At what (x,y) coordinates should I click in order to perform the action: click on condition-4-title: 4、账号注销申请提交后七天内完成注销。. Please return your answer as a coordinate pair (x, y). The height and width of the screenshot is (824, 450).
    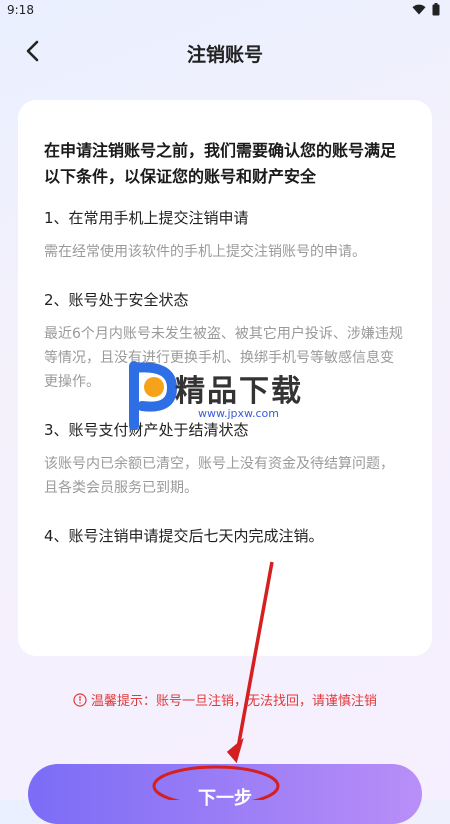
    Looking at the image, I should click on (184, 536).